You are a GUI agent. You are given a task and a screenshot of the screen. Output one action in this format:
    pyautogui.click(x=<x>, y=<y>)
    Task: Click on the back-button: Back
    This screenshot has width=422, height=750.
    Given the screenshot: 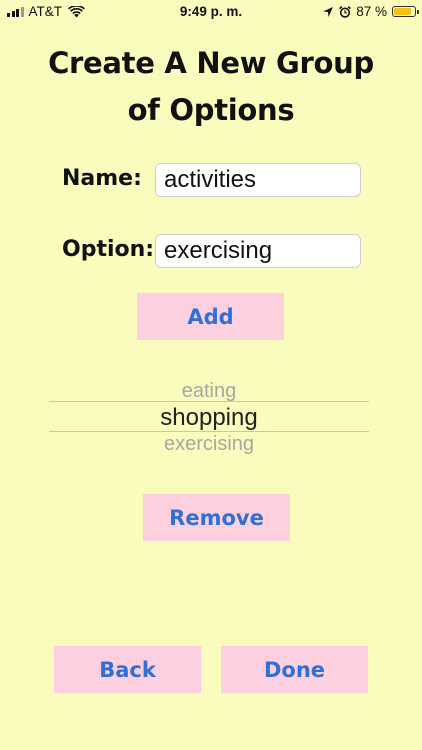 What is the action you would take?
    pyautogui.click(x=127, y=669)
    